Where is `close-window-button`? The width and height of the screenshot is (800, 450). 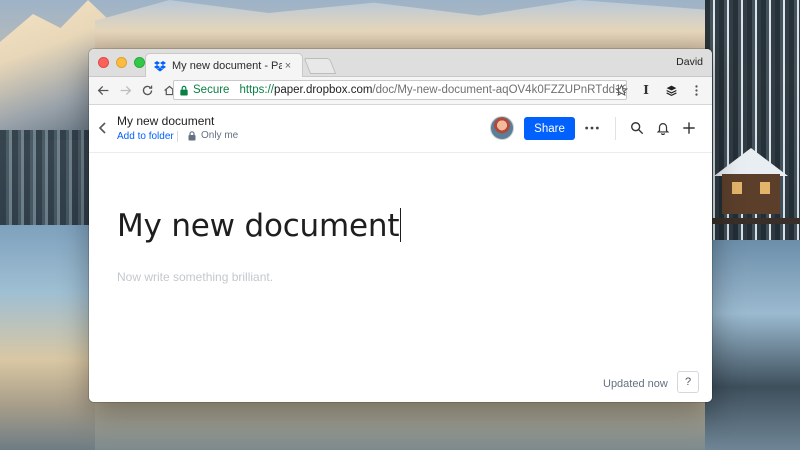
close-window-button is located at coordinates (103, 62).